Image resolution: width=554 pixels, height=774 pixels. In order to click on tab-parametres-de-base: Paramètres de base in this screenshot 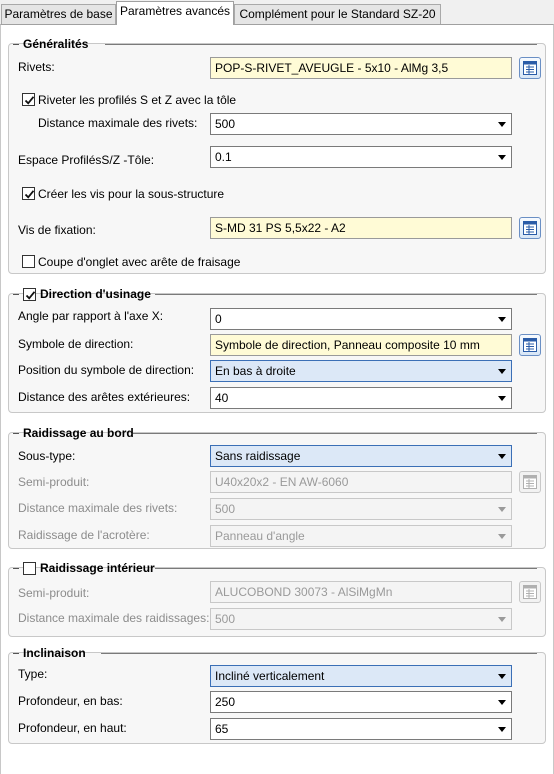, I will do `click(58, 14)`.